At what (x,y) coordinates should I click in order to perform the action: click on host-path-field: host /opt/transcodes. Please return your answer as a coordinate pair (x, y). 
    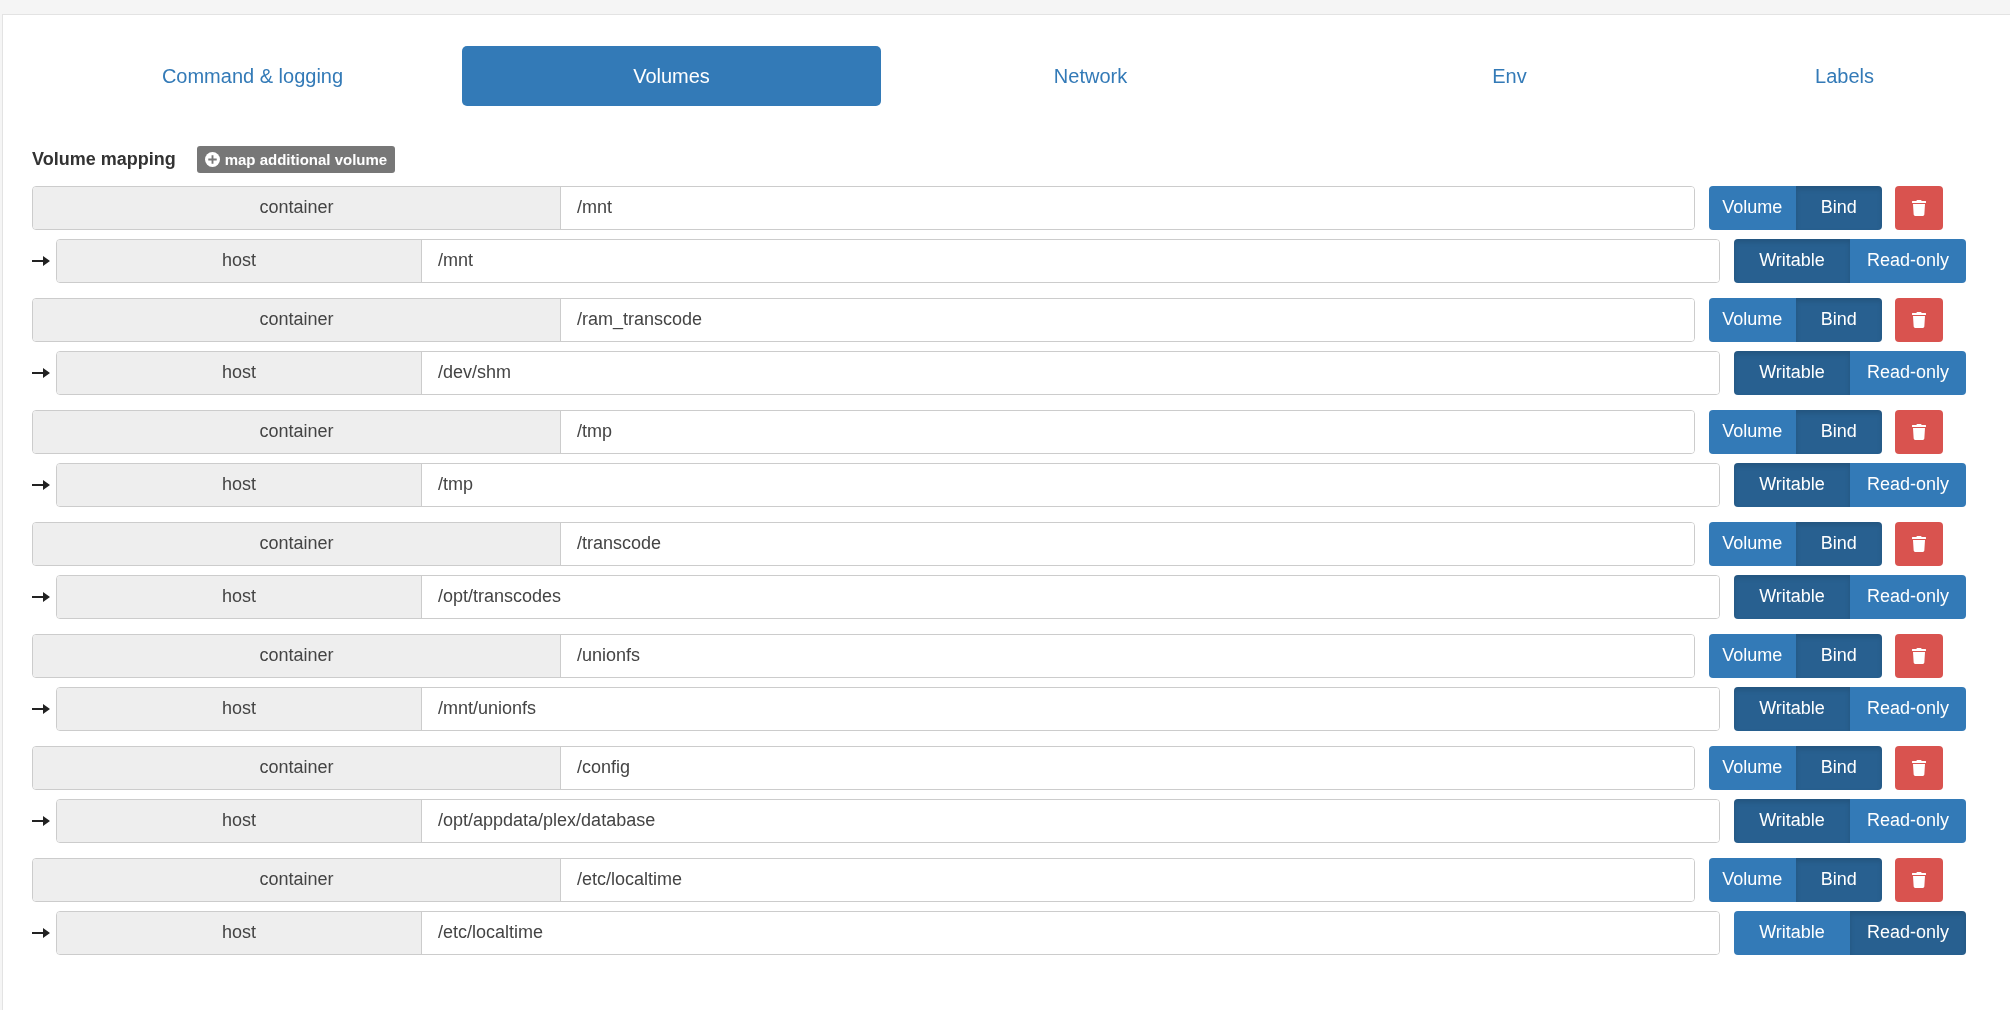
    Looking at the image, I should click on (888, 596).